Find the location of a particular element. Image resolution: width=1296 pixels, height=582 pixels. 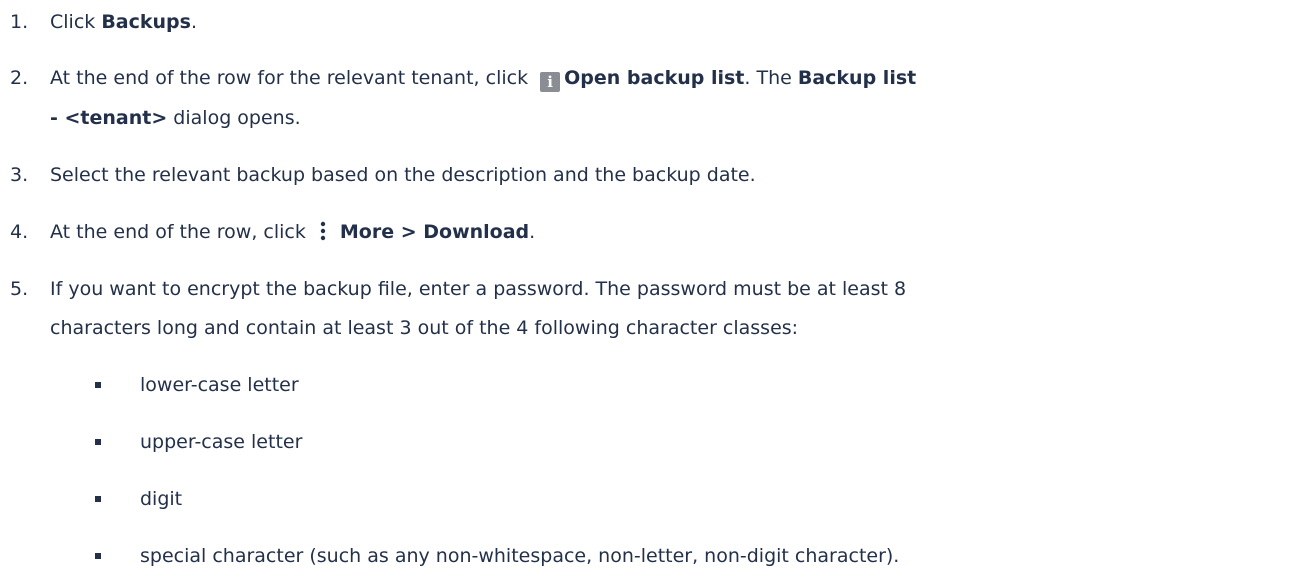

bullet-text: upper-case letter is located at coordinates (221, 442).